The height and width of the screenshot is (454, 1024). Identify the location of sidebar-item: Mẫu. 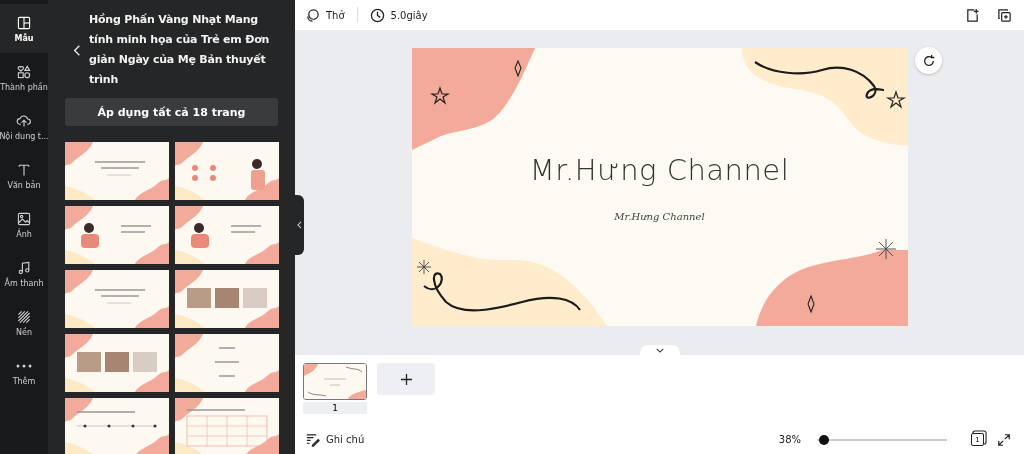
(24, 28).